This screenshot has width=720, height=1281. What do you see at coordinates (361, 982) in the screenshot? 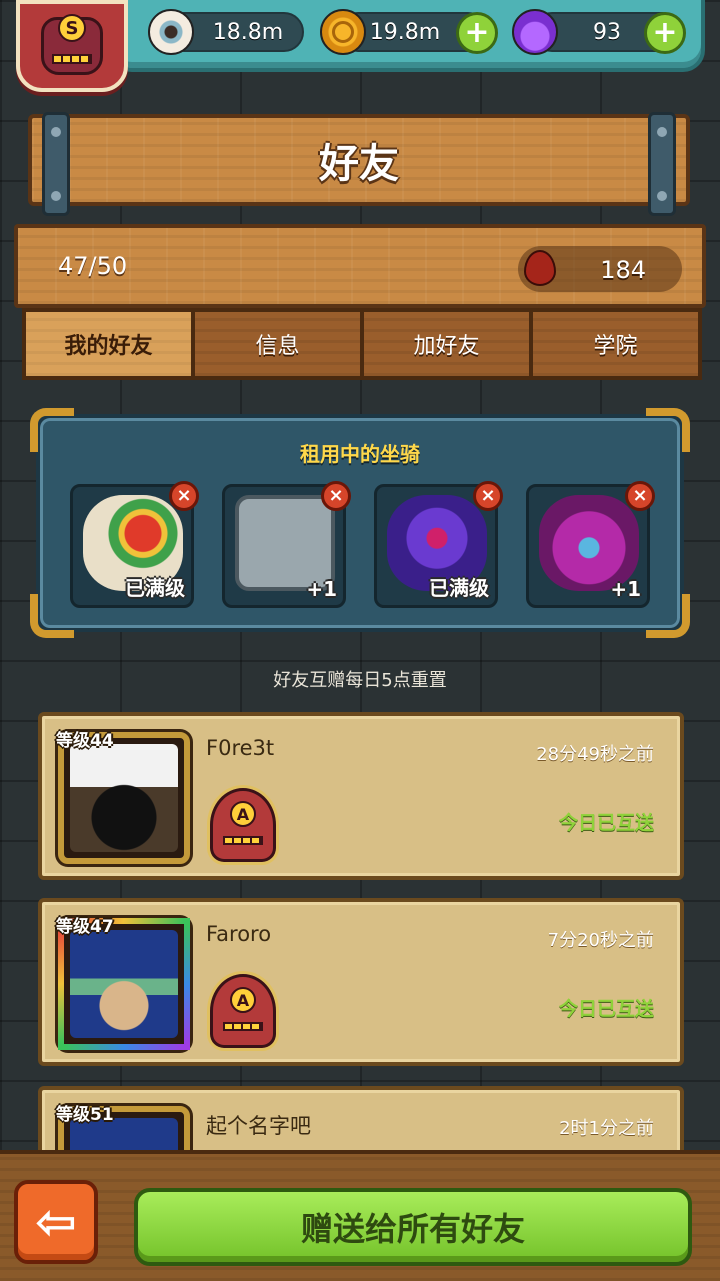
I see `friend-card: 等级47 Faroro 7分20秒之前 A 今日已互送` at bounding box center [361, 982].